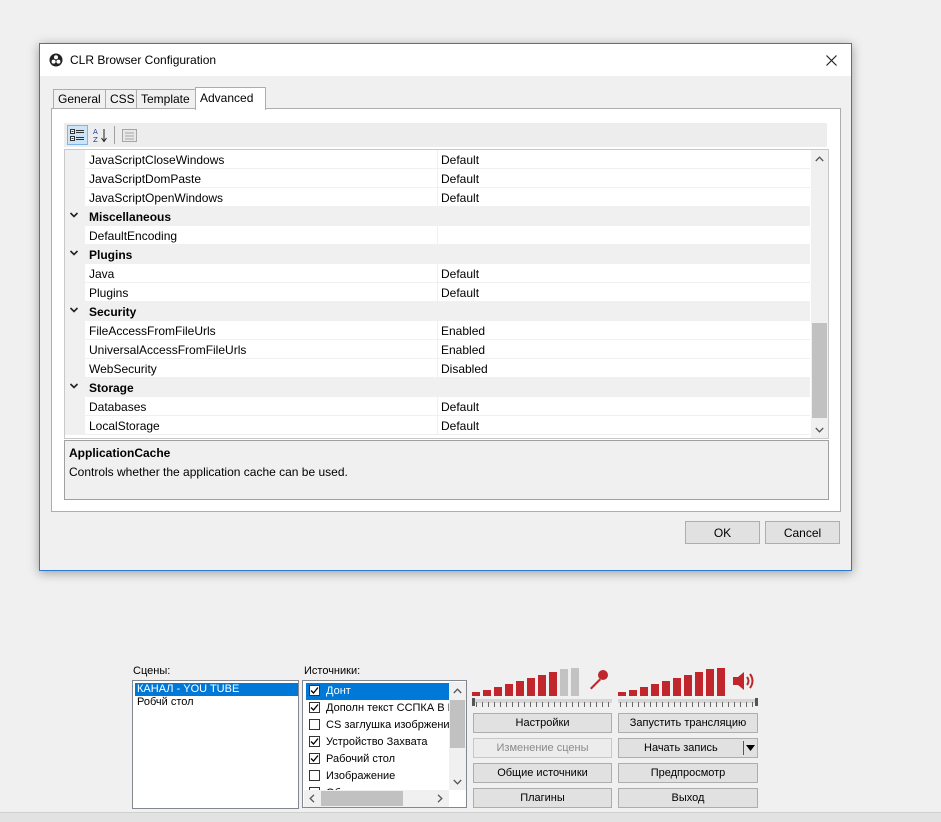  Describe the element at coordinates (378, 725) in the screenshot. I see `source-item: CS заглушка изобржение` at that location.